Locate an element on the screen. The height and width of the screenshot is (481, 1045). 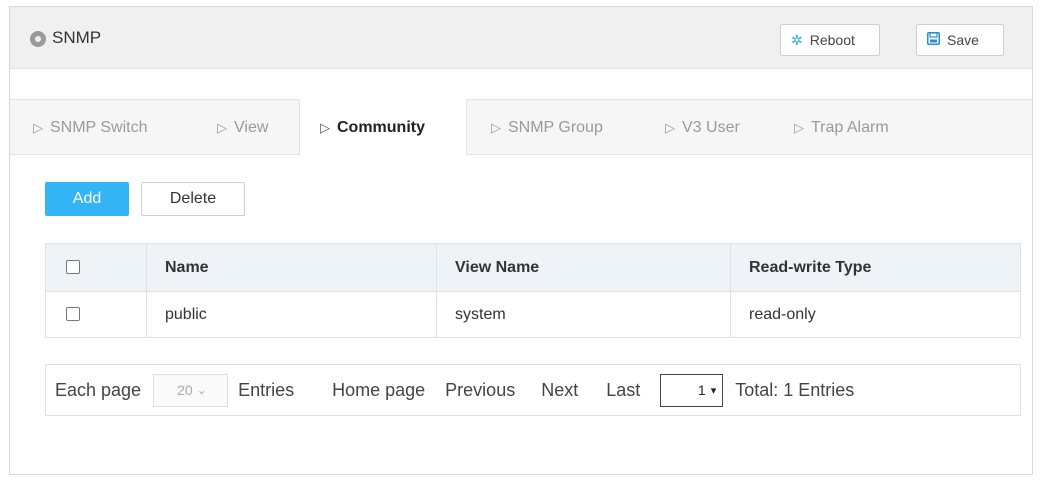
delete-button: Delete is located at coordinates (193, 199).